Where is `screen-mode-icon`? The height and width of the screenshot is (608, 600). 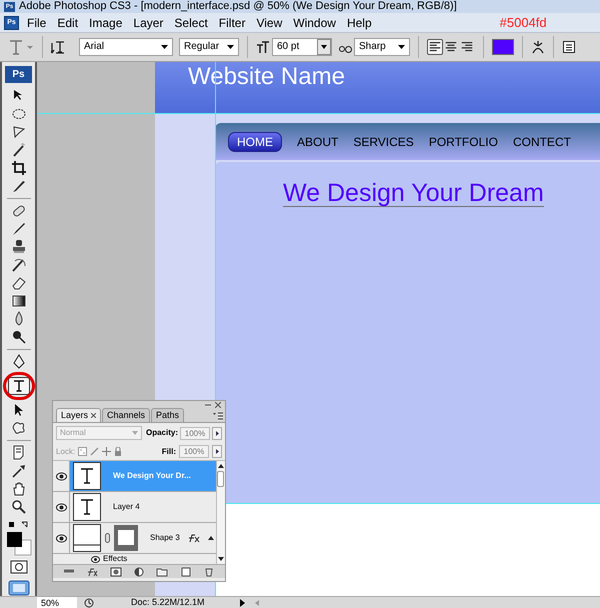 screen-mode-icon is located at coordinates (19, 588).